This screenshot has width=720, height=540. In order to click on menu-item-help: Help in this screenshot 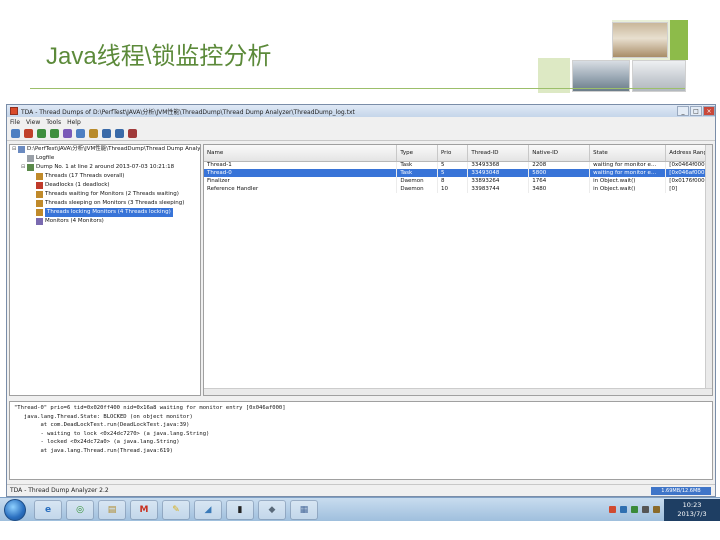, I will do `click(74, 122)`.